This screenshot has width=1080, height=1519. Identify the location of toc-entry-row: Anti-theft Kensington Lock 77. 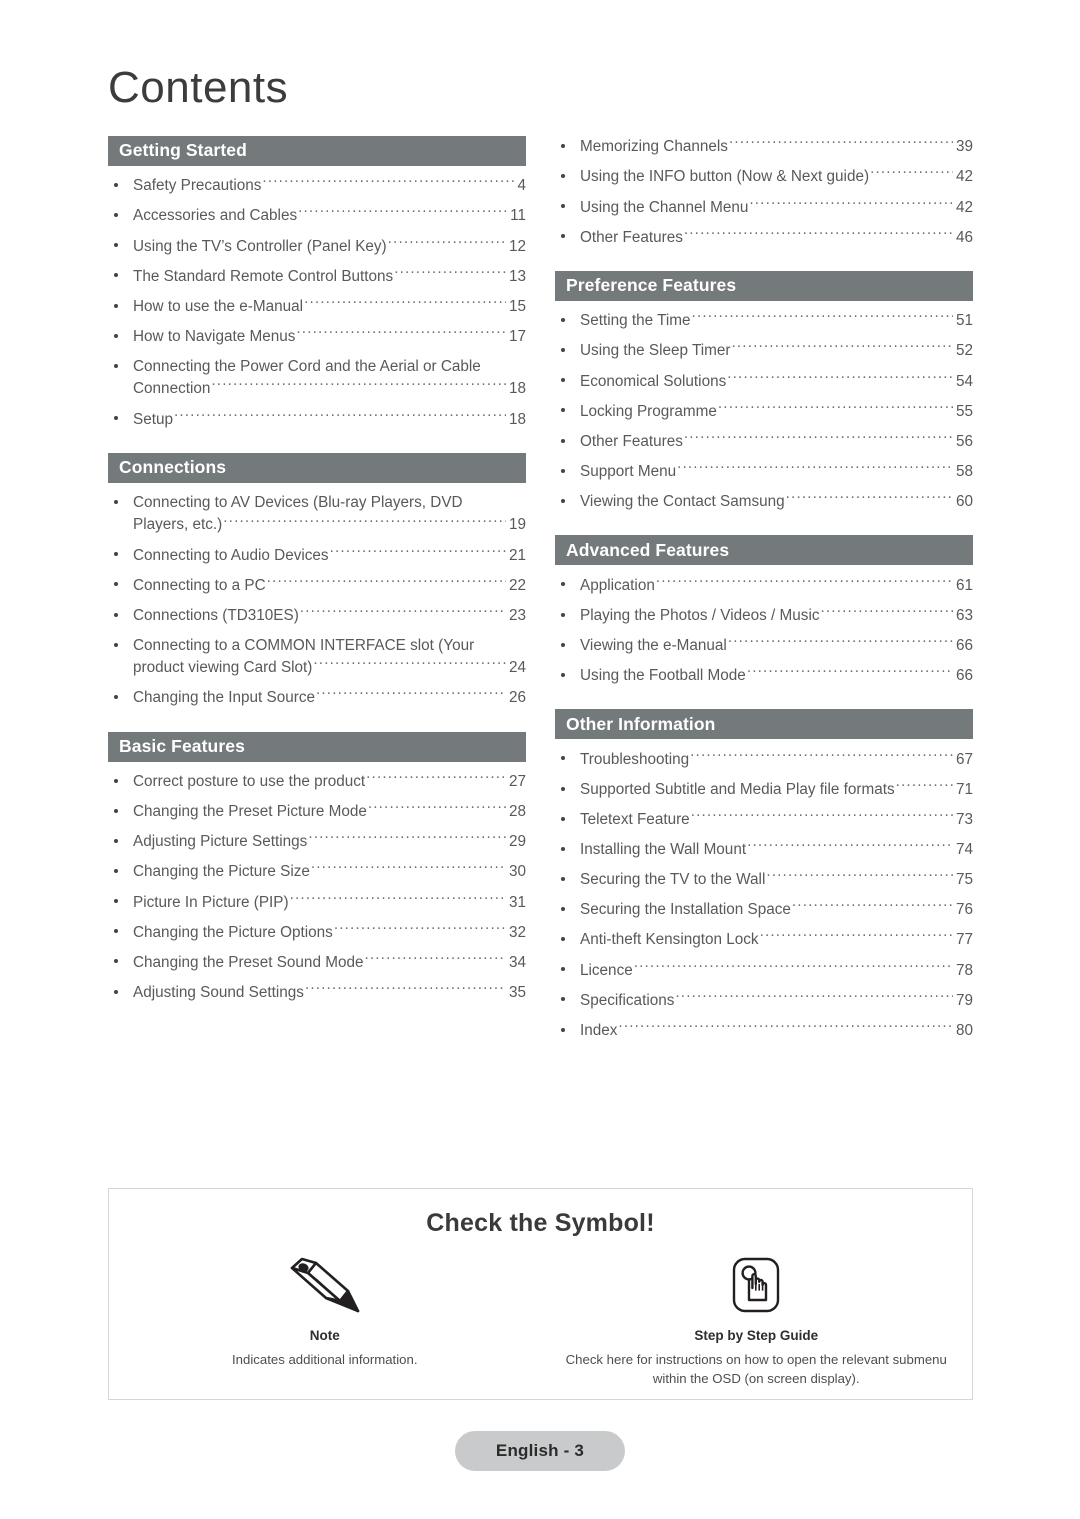
(776, 940).